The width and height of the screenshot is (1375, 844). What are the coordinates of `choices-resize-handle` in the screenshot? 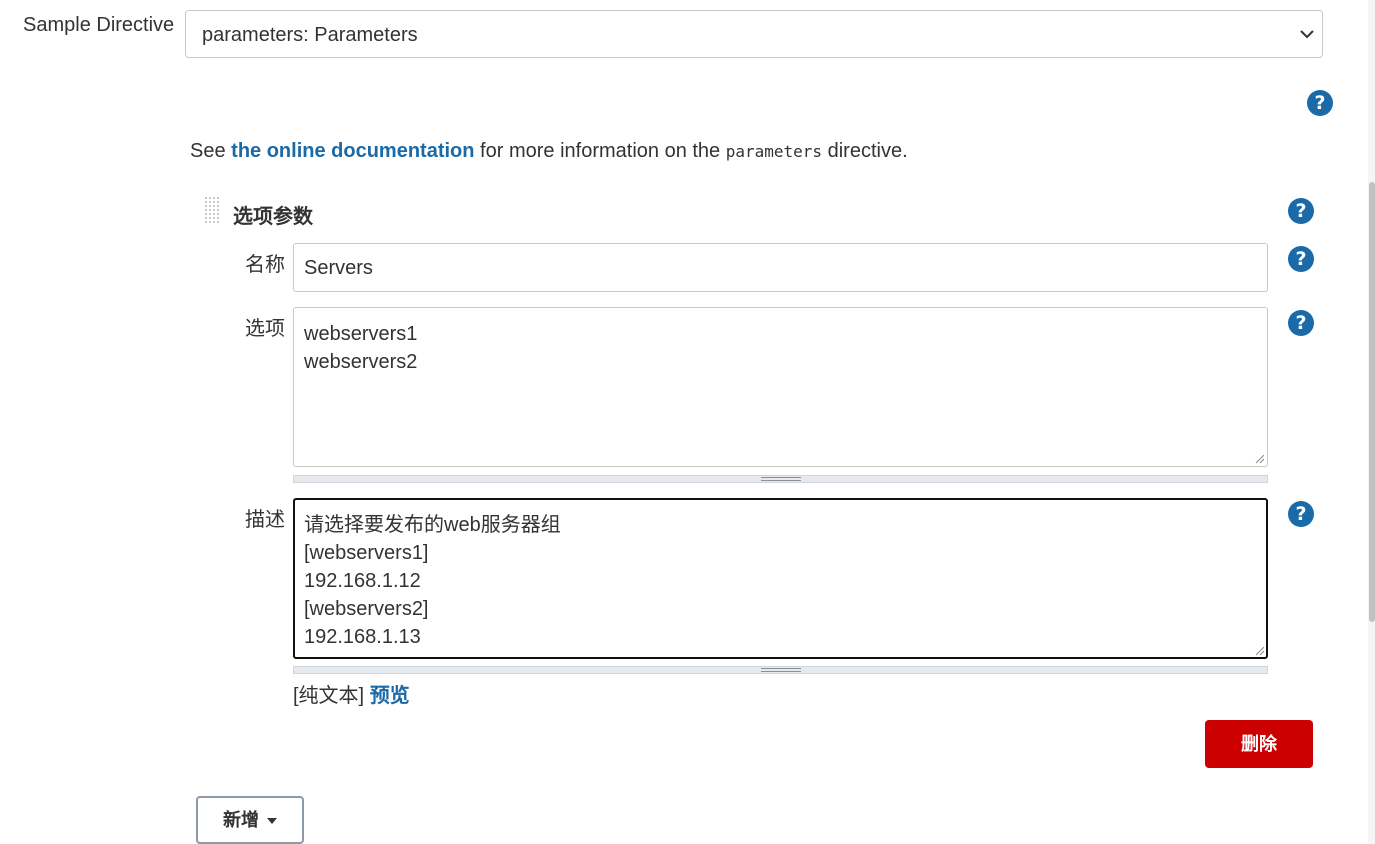 It's located at (780, 479).